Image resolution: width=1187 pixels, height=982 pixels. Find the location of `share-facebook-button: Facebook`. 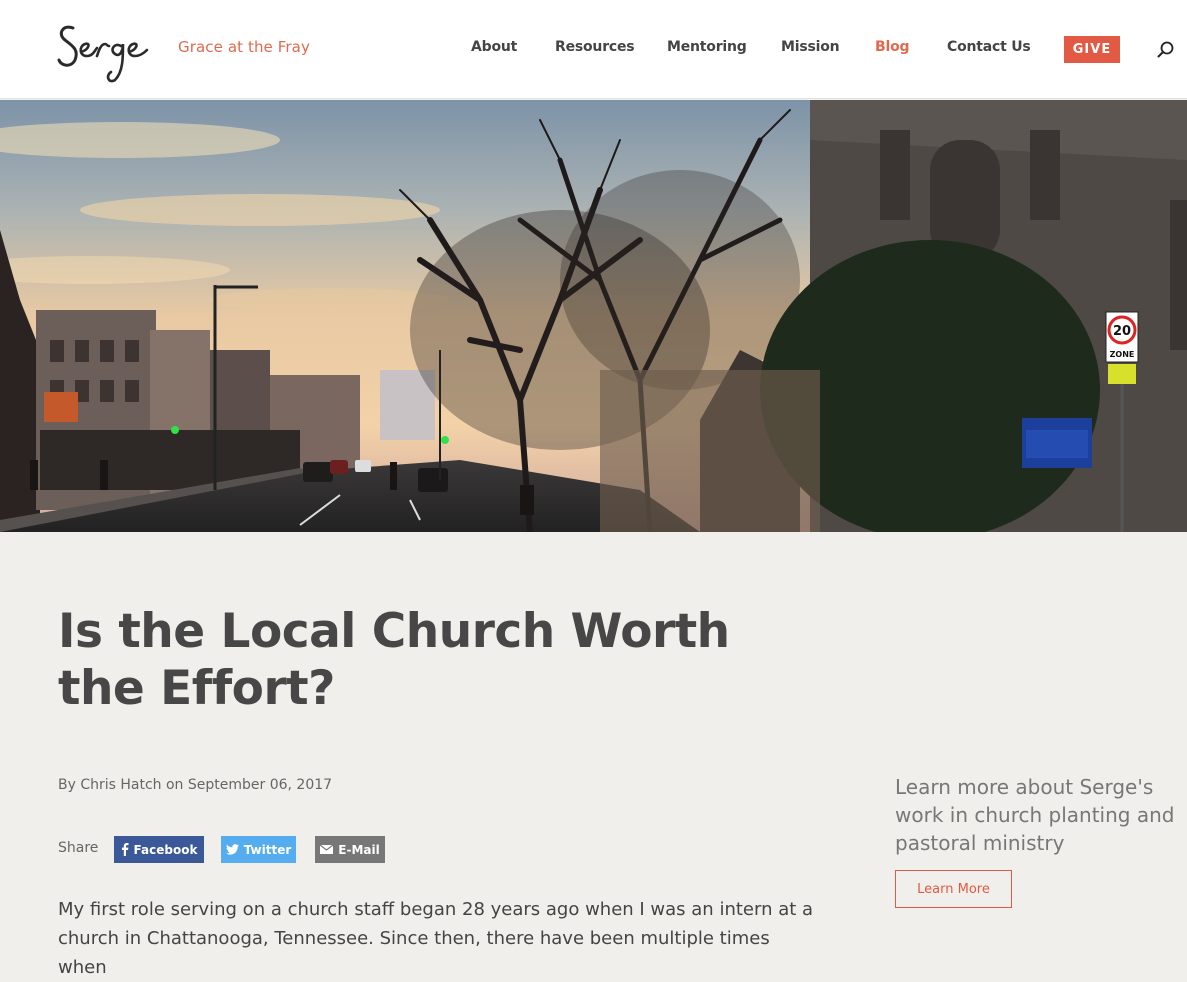

share-facebook-button: Facebook is located at coordinates (159, 849).